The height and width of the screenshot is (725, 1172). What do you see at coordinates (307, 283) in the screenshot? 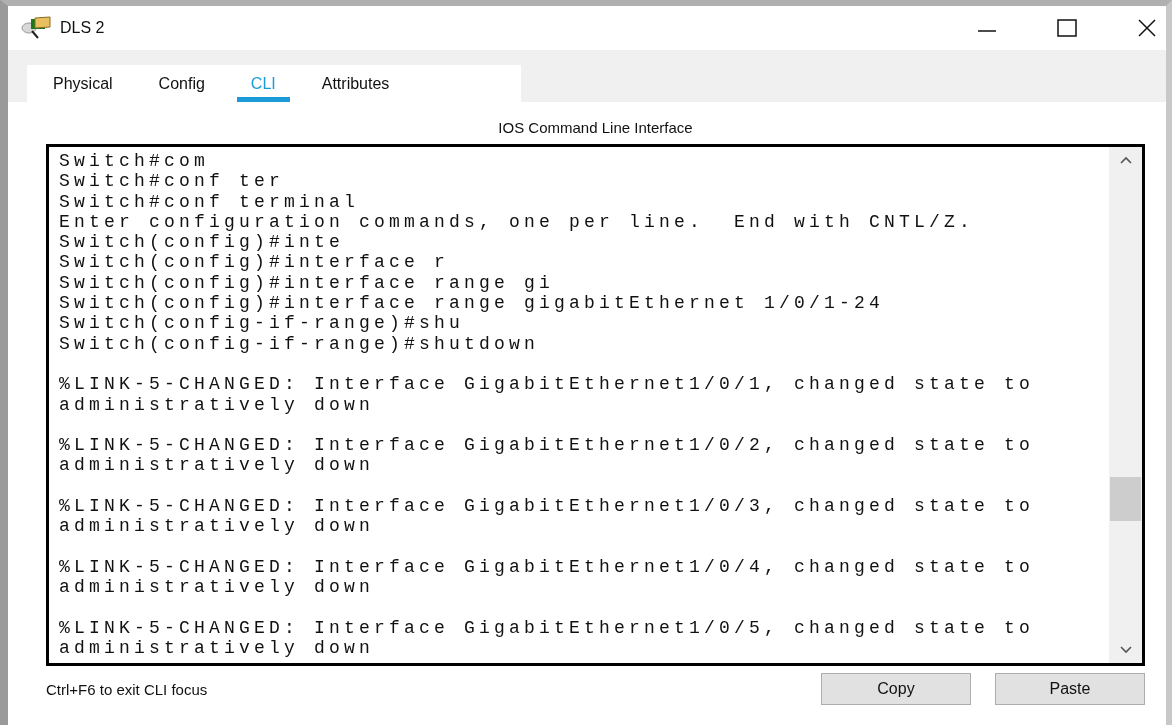
I see `terminal-line: Switch(config)#interface range gi` at bounding box center [307, 283].